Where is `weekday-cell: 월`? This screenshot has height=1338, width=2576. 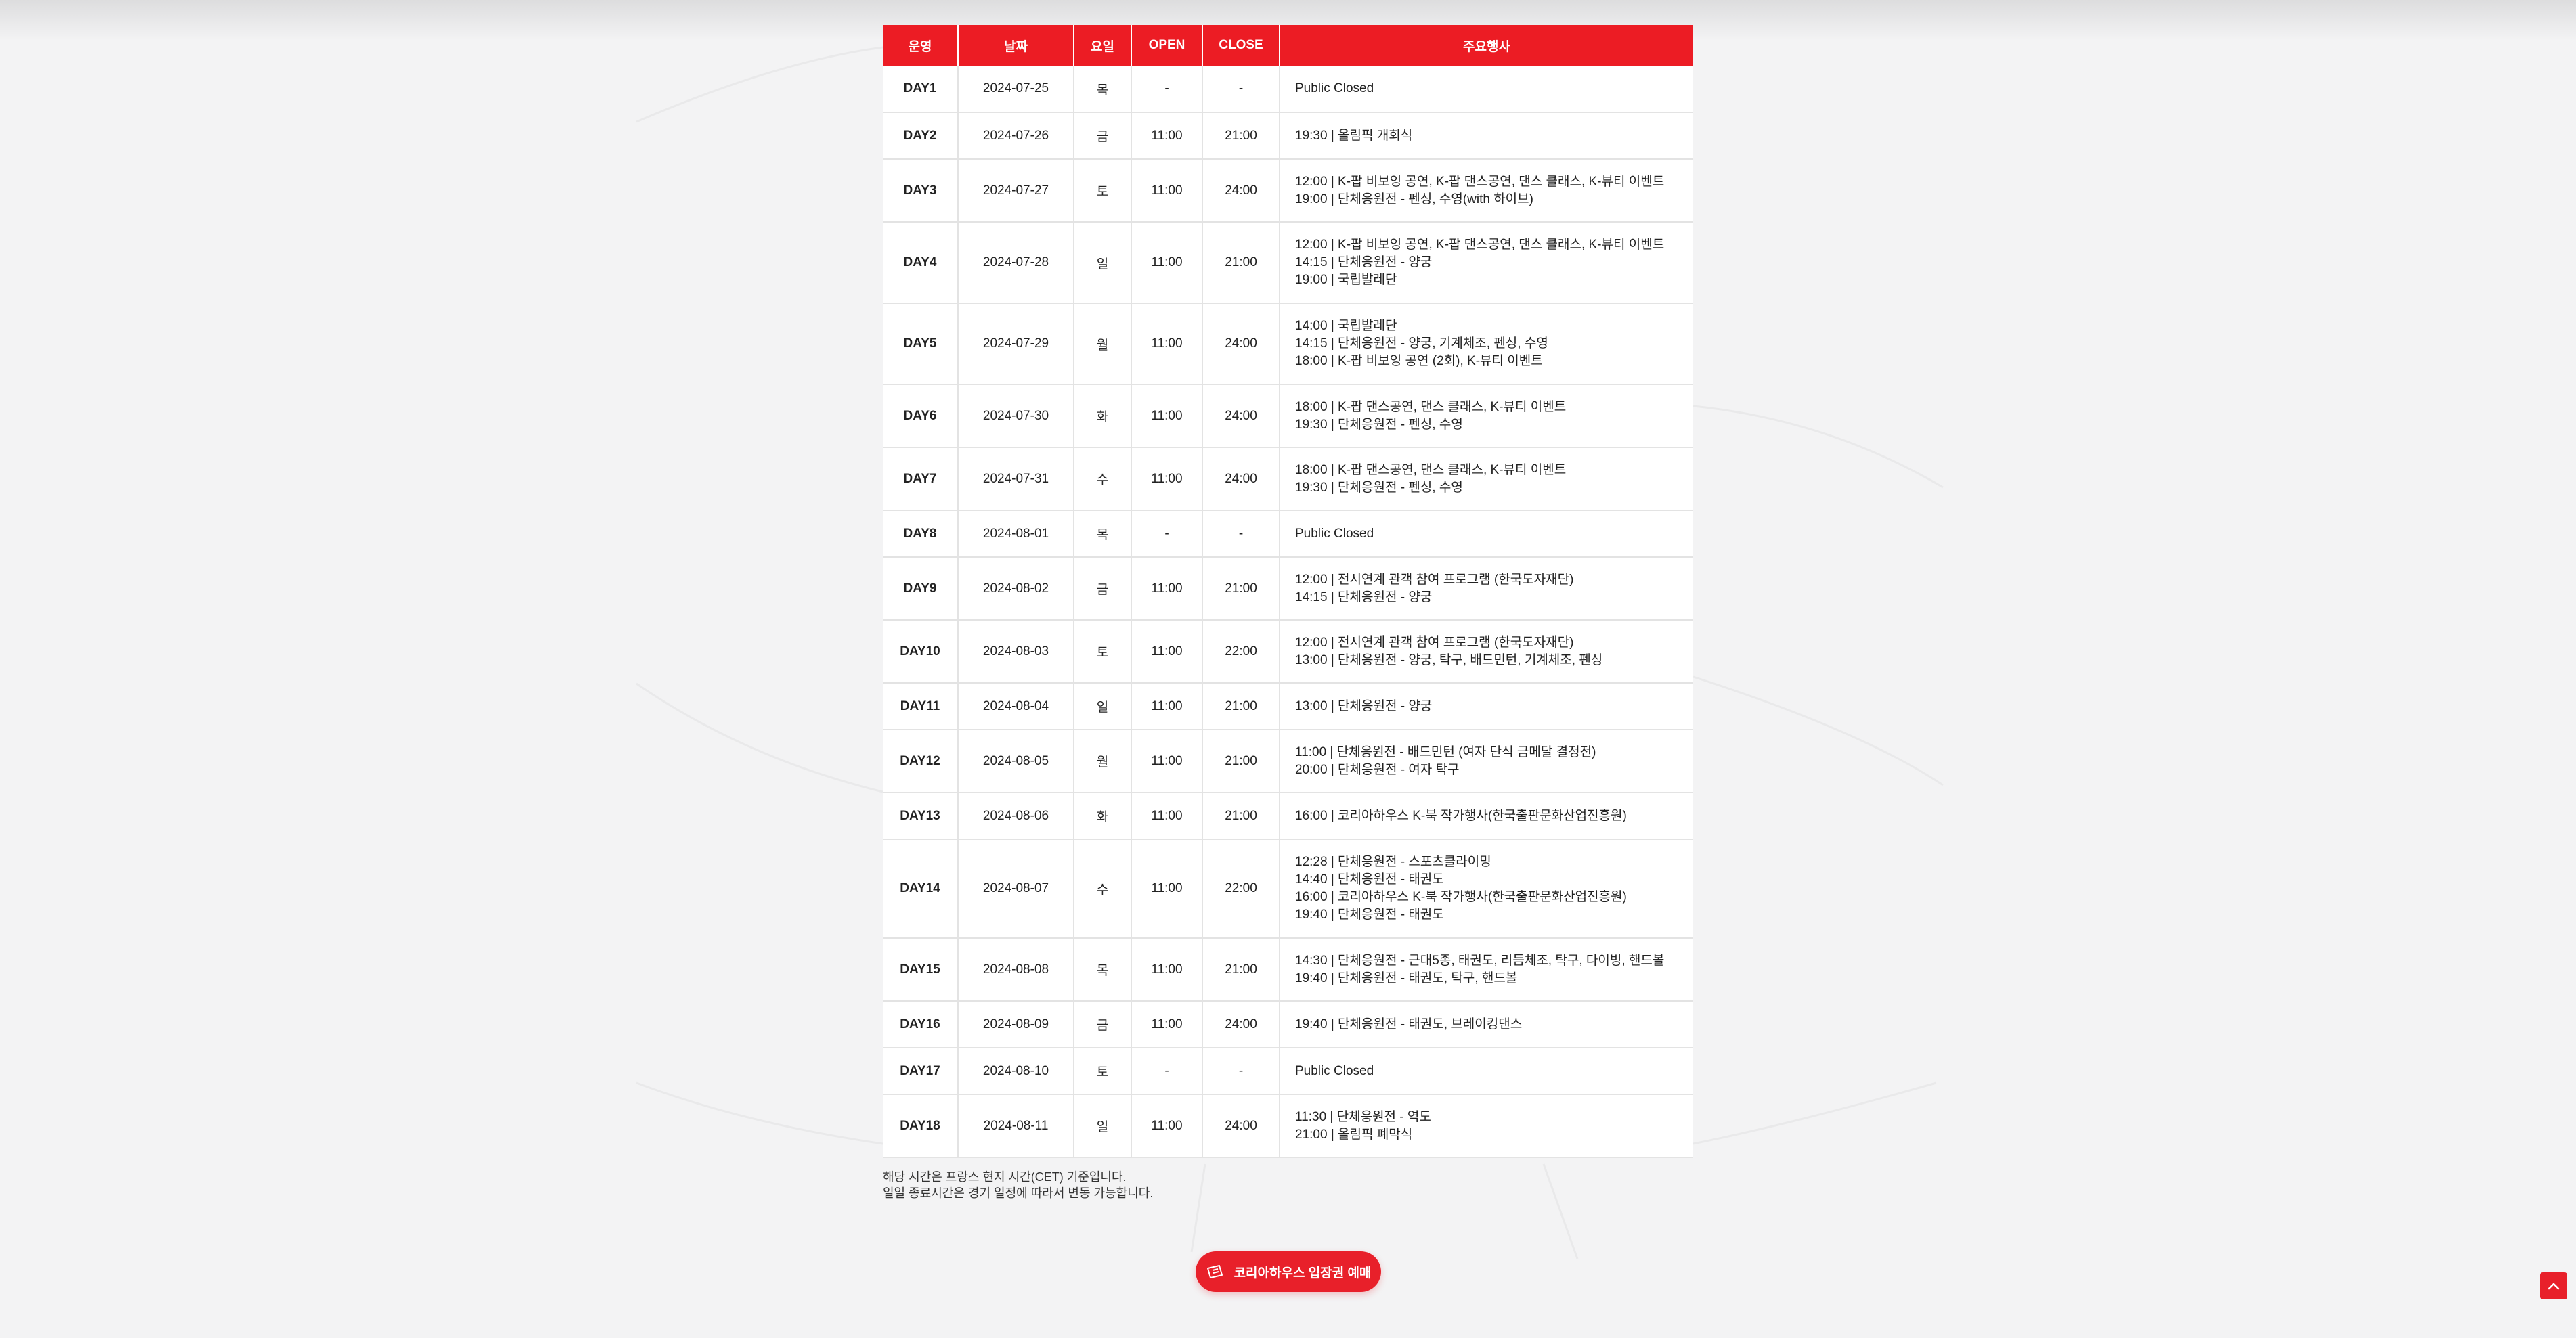 weekday-cell: 월 is located at coordinates (1103, 761).